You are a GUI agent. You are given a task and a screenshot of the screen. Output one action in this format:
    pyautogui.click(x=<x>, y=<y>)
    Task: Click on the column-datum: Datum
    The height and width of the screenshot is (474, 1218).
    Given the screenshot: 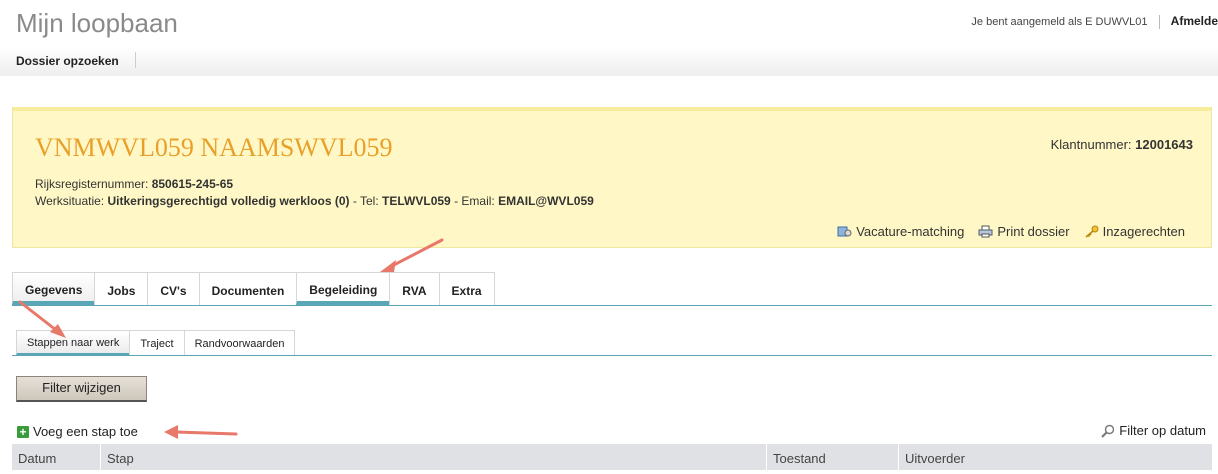 What is the action you would take?
    pyautogui.click(x=56, y=457)
    